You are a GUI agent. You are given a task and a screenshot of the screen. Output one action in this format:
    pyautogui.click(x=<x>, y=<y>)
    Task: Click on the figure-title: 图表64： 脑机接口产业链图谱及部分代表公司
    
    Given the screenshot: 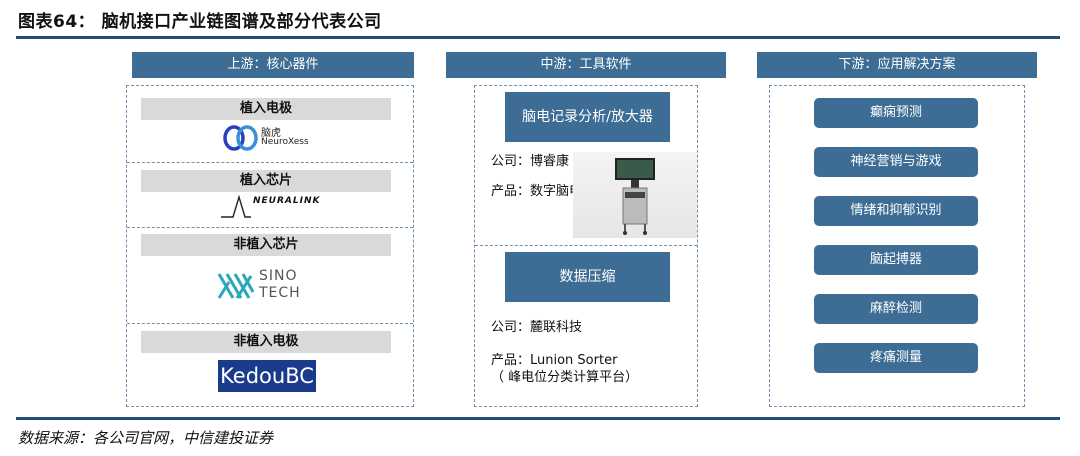 What is the action you would take?
    pyautogui.click(x=200, y=22)
    